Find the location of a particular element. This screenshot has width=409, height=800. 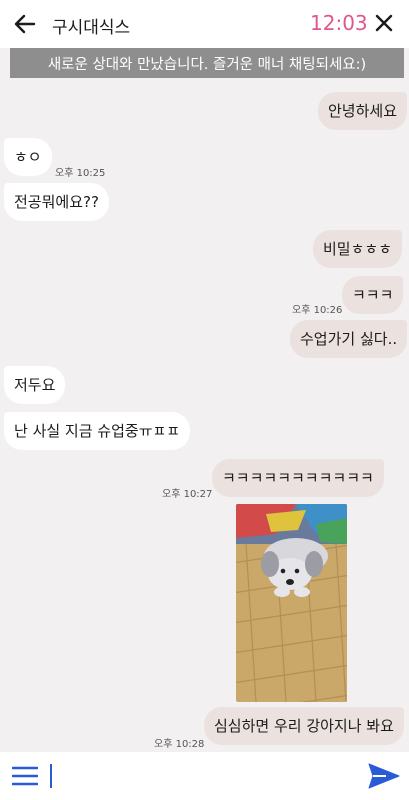

dog-photo is located at coordinates (291, 603).